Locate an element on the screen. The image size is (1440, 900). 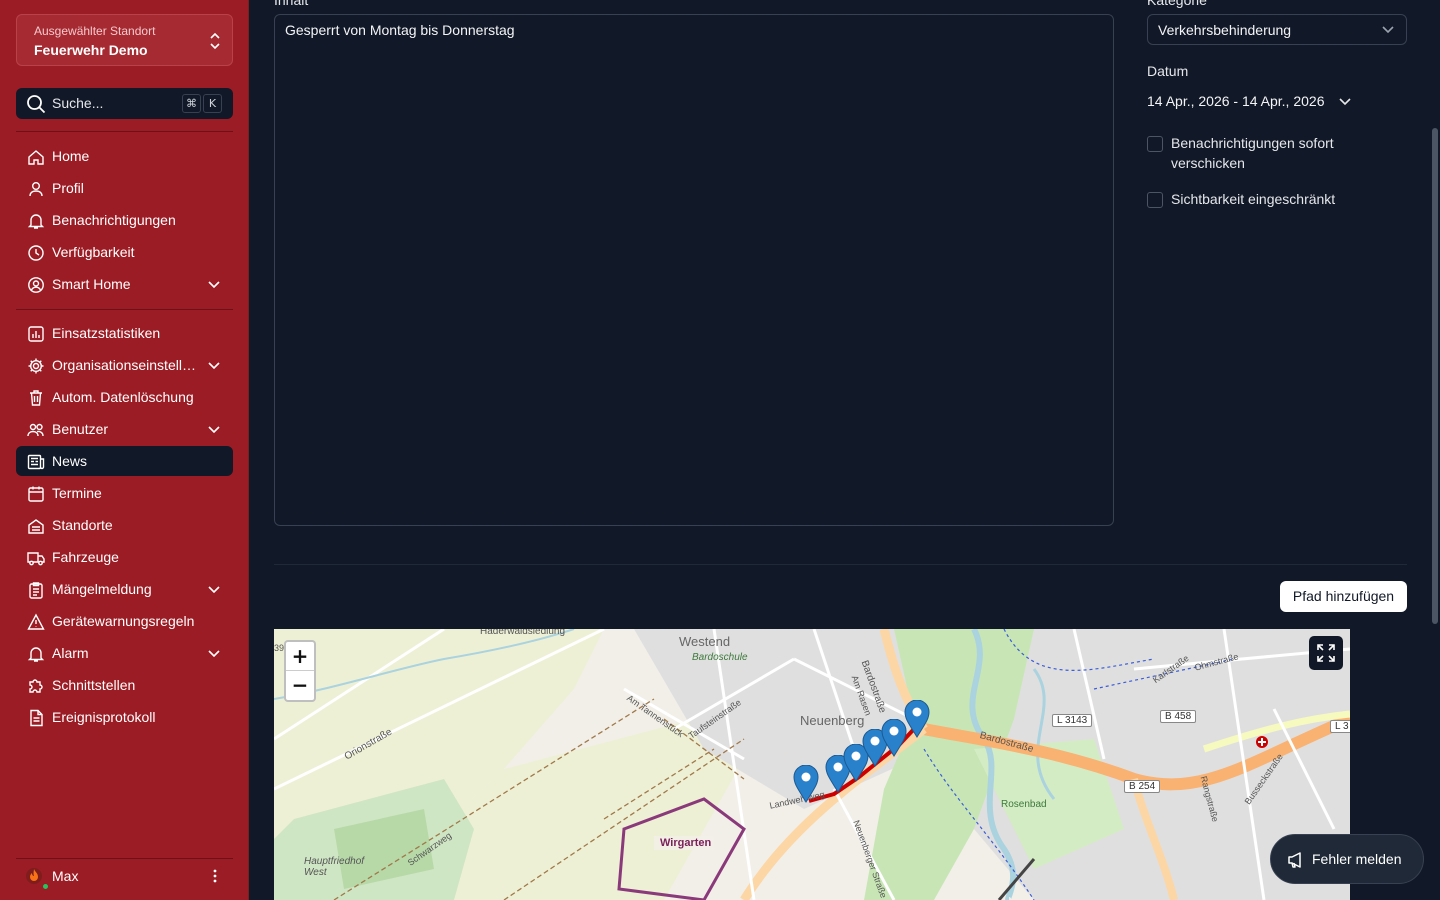
sidebar-item-label: News is located at coordinates (70, 461).